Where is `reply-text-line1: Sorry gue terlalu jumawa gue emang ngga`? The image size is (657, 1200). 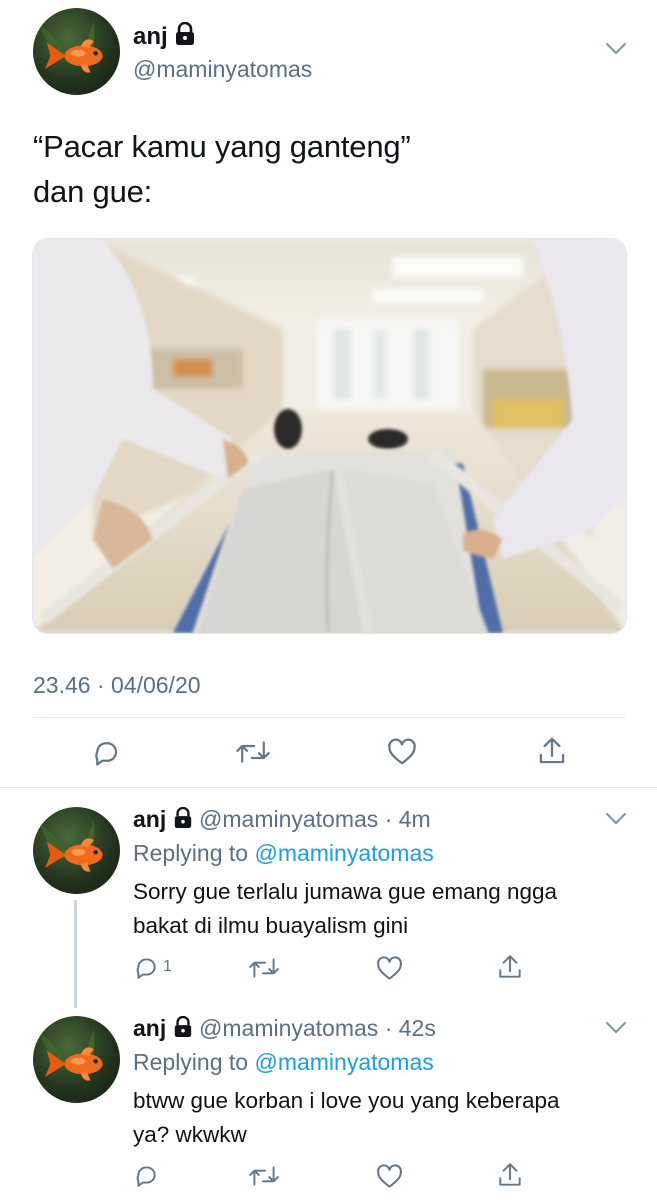 reply-text-line1: Sorry gue terlalu jumawa gue emang ngga is located at coordinates (345, 891).